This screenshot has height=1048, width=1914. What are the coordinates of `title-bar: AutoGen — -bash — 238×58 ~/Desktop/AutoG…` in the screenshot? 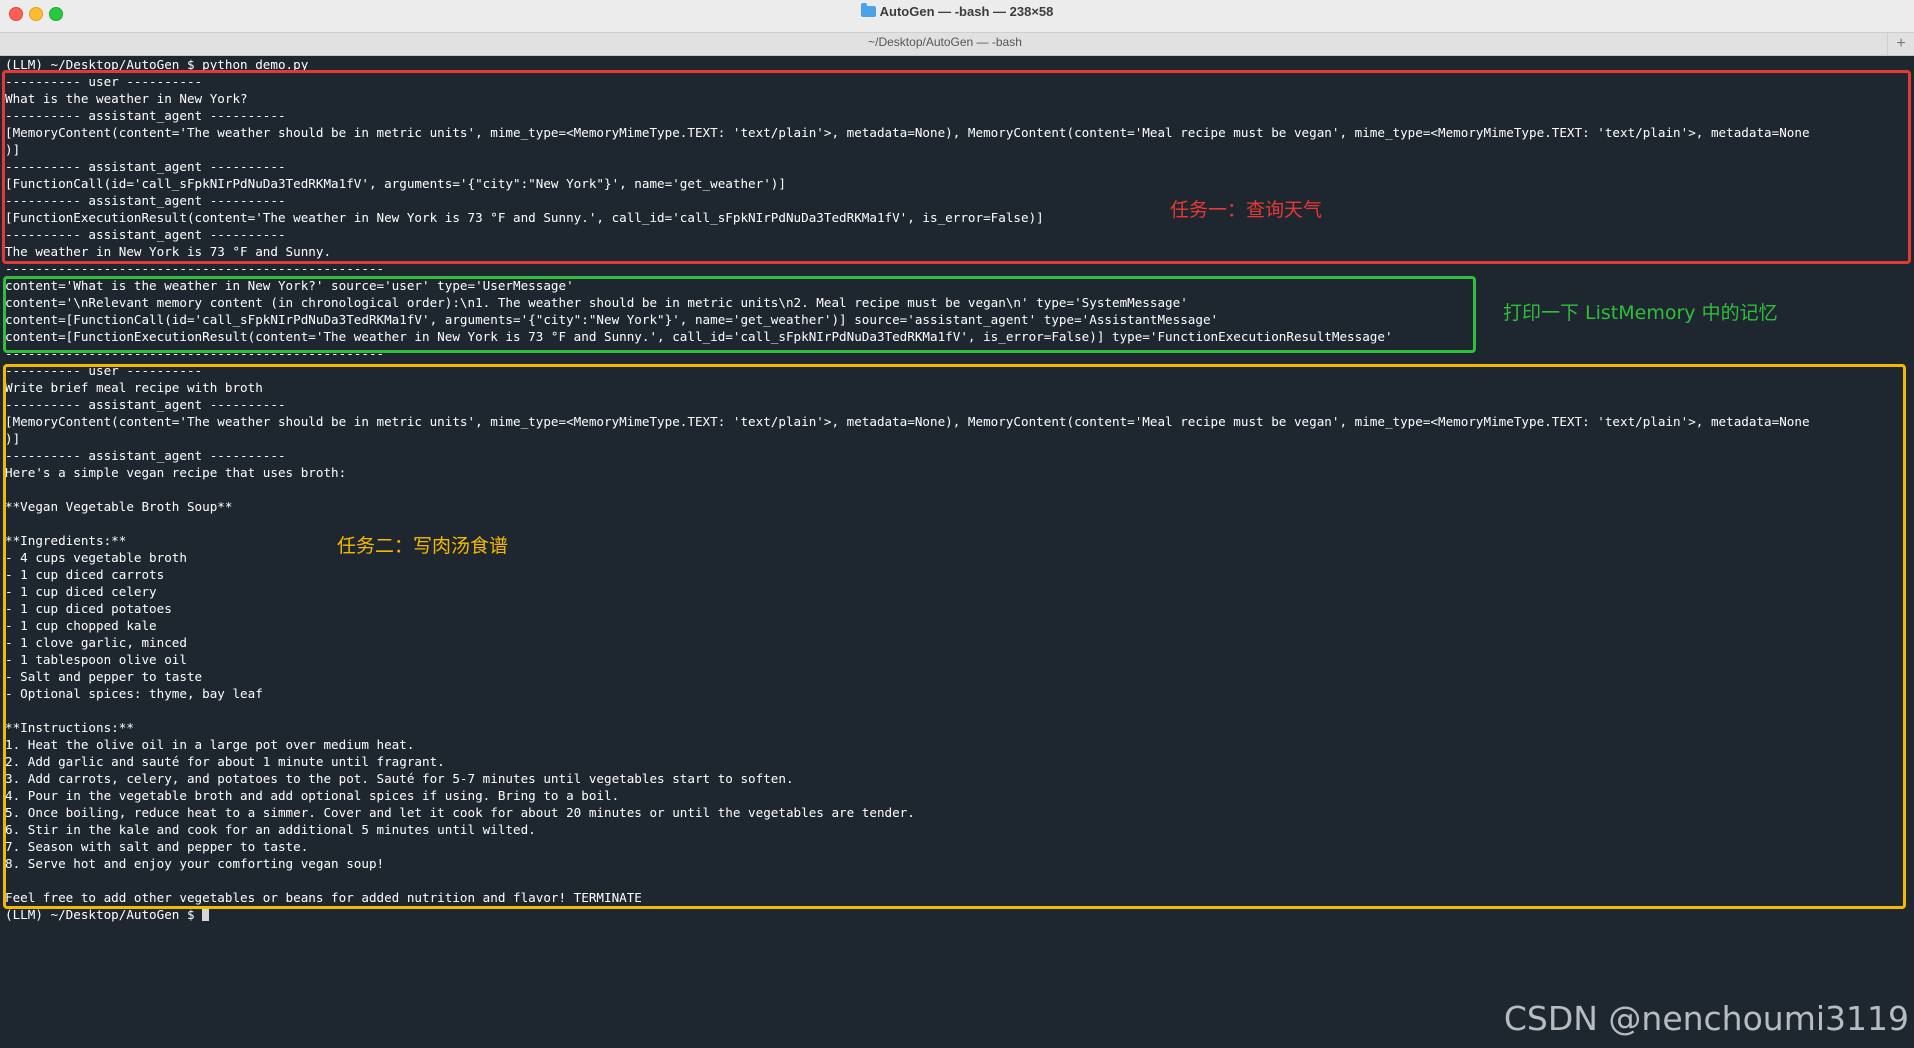 It's located at (957, 28).